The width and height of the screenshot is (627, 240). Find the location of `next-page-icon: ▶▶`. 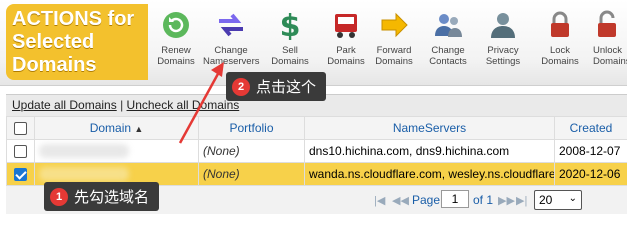

next-page-icon: ▶▶ is located at coordinates (506, 200).